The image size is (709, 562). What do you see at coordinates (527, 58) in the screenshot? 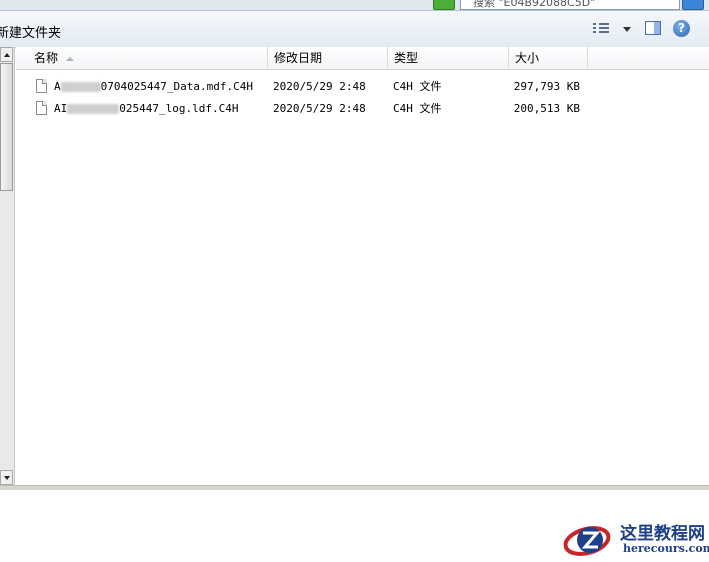
I see `column-size-label: 大小` at bounding box center [527, 58].